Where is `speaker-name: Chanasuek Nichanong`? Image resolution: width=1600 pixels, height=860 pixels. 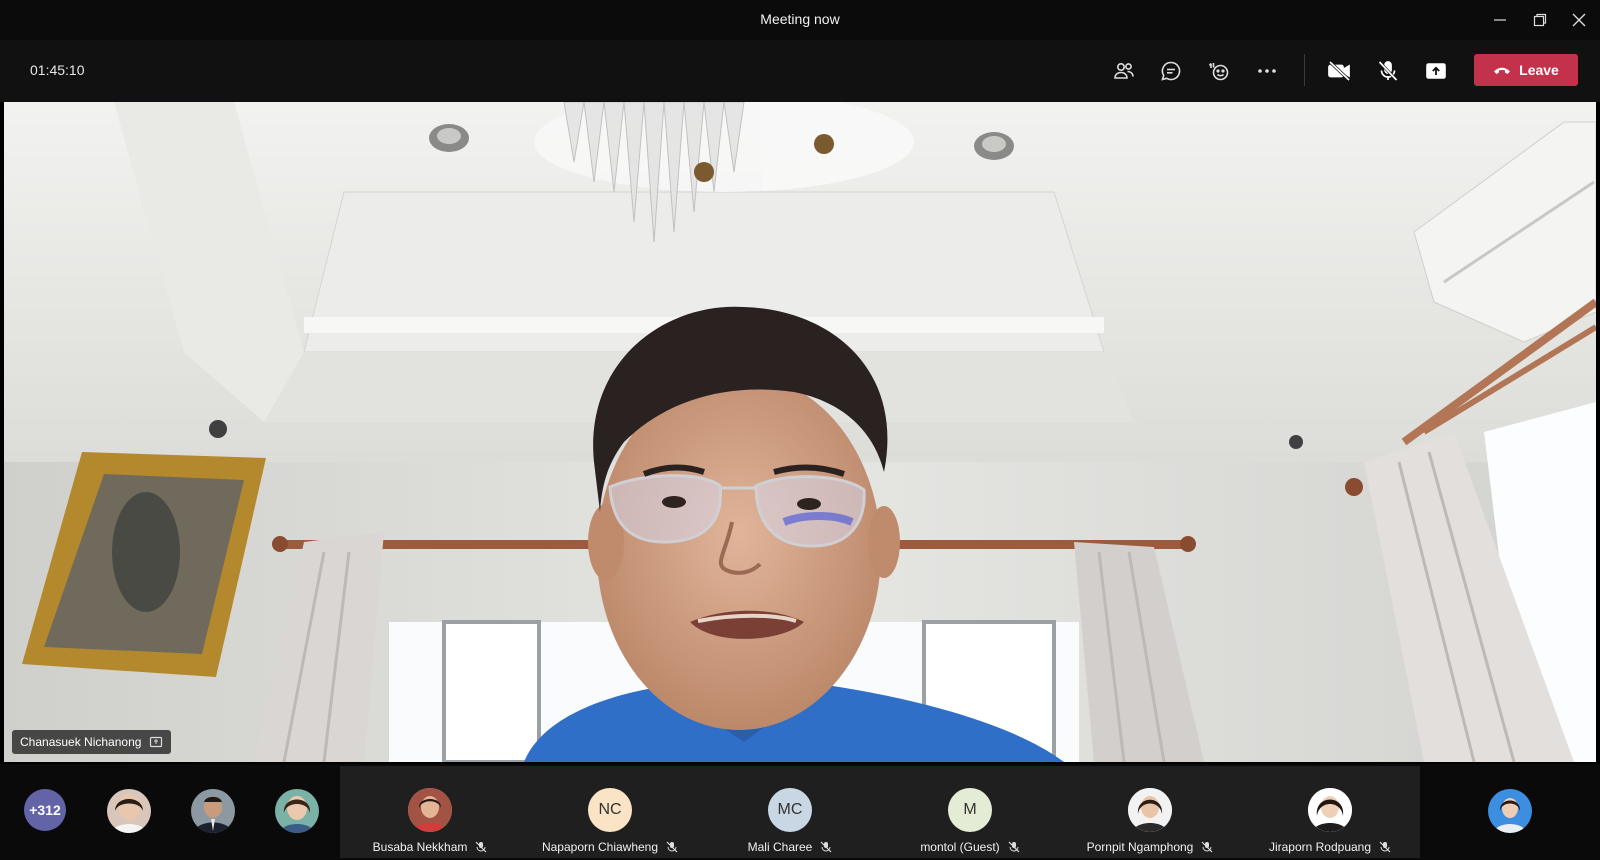
speaker-name: Chanasuek Nichanong is located at coordinates (81, 742).